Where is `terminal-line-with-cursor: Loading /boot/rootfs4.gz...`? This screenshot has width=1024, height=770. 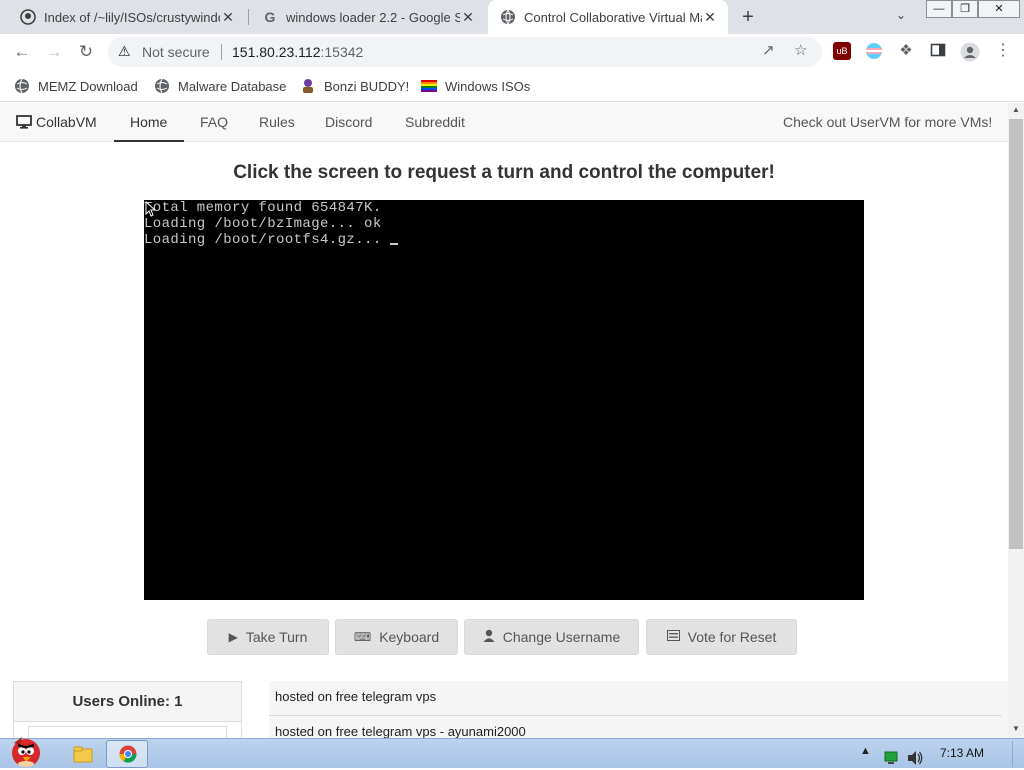
terminal-line-with-cursor: Loading /boot/rootfs4.gz... is located at coordinates (271, 240).